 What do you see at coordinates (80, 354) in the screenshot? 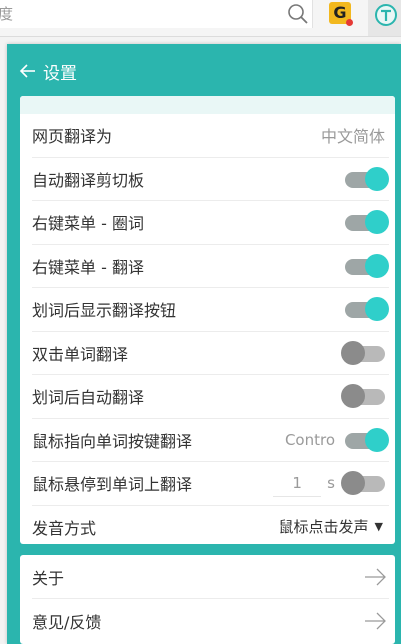
I see `setting-label: 双击单词翻译` at bounding box center [80, 354].